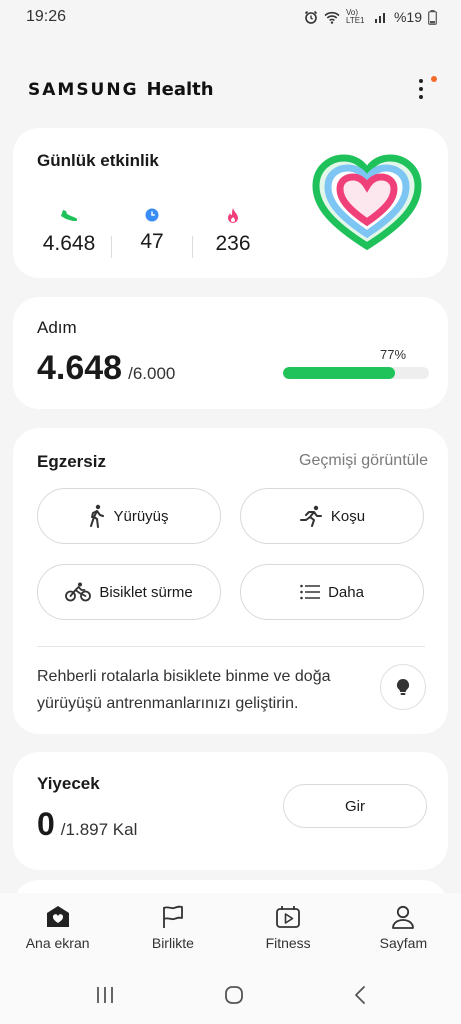 This screenshot has width=461, height=1024. What do you see at coordinates (288, 943) in the screenshot?
I see `nav-fitness-label: Fitness` at bounding box center [288, 943].